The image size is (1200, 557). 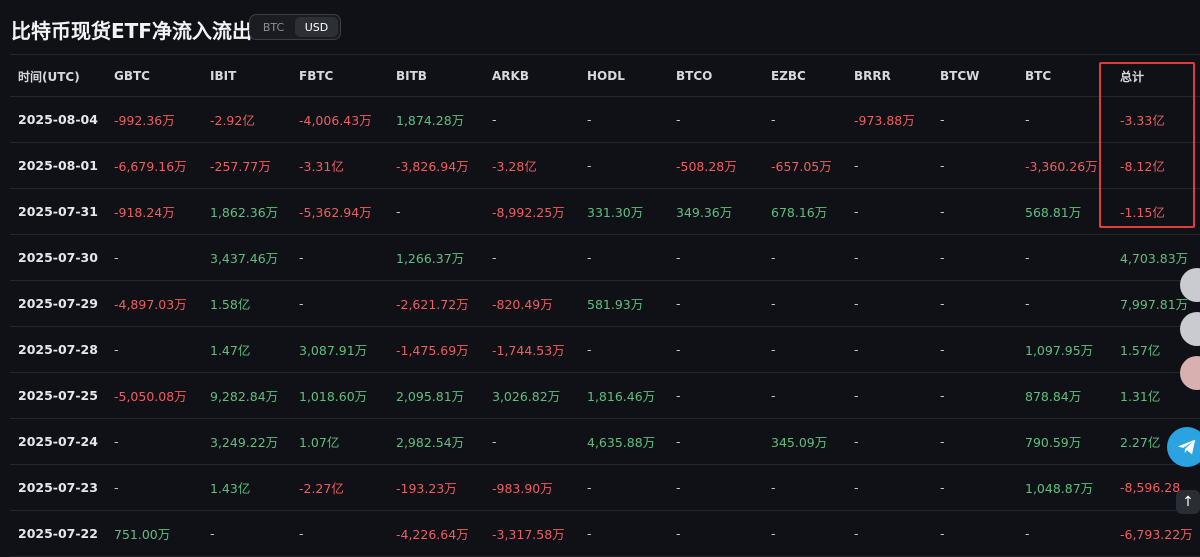 What do you see at coordinates (339, 119) in the screenshot?
I see `flow-cell: -4,006.43万` at bounding box center [339, 119].